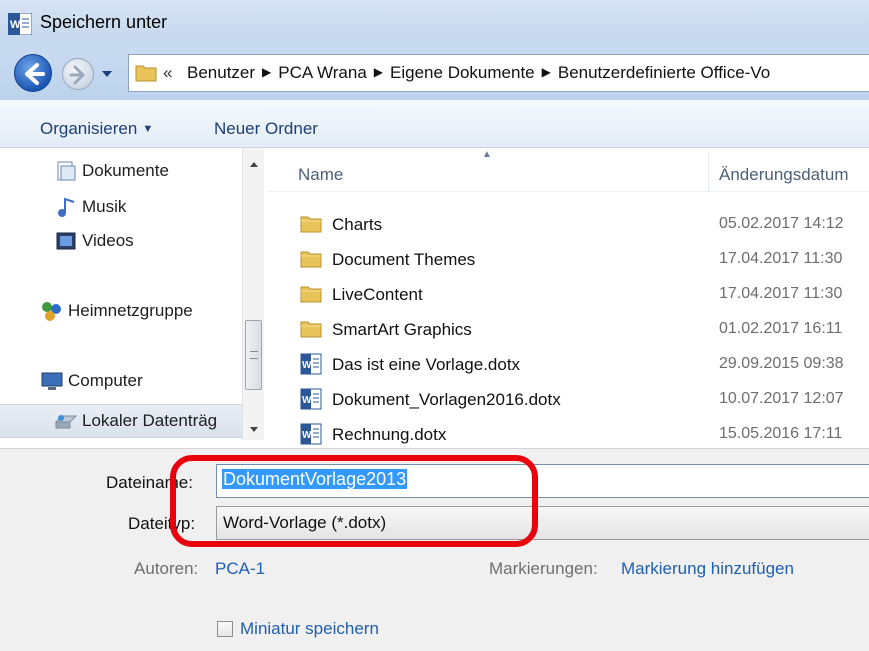 This screenshot has width=869, height=651. I want to click on organize-button: Organisieren ▼, so click(96, 129).